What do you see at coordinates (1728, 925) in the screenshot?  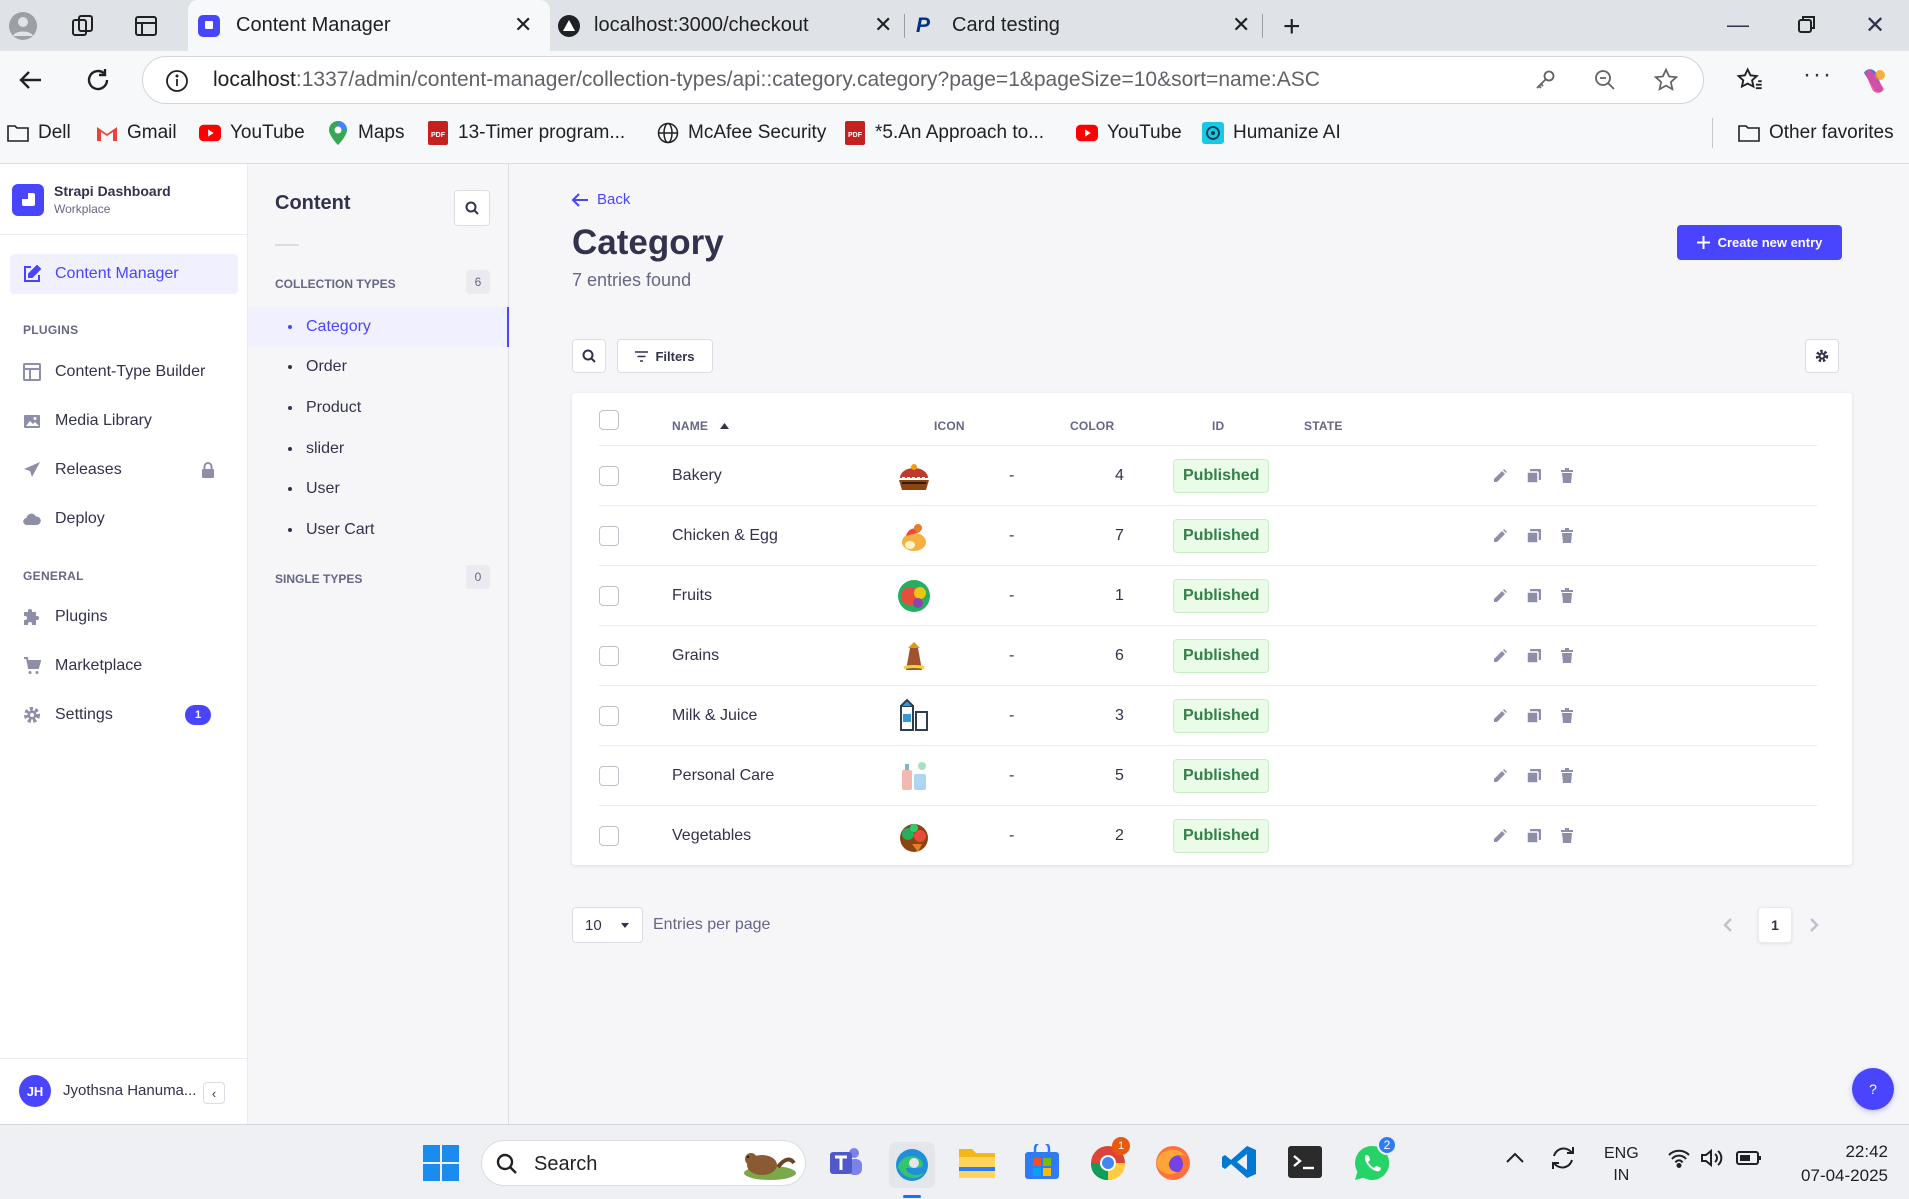 I see `prev-page-icon` at bounding box center [1728, 925].